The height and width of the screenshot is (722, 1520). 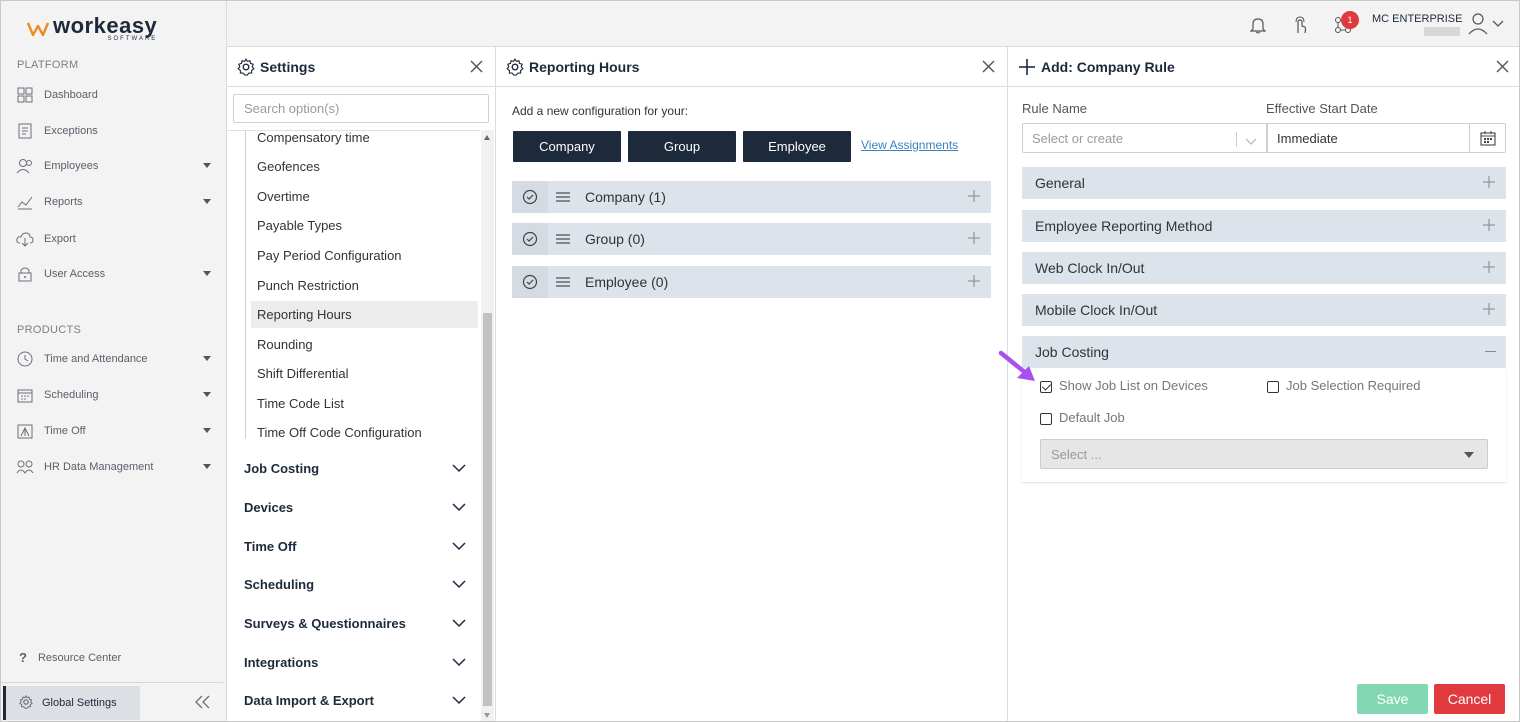 What do you see at coordinates (353, 546) in the screenshot?
I see `settings-group-time-off: Time Off` at bounding box center [353, 546].